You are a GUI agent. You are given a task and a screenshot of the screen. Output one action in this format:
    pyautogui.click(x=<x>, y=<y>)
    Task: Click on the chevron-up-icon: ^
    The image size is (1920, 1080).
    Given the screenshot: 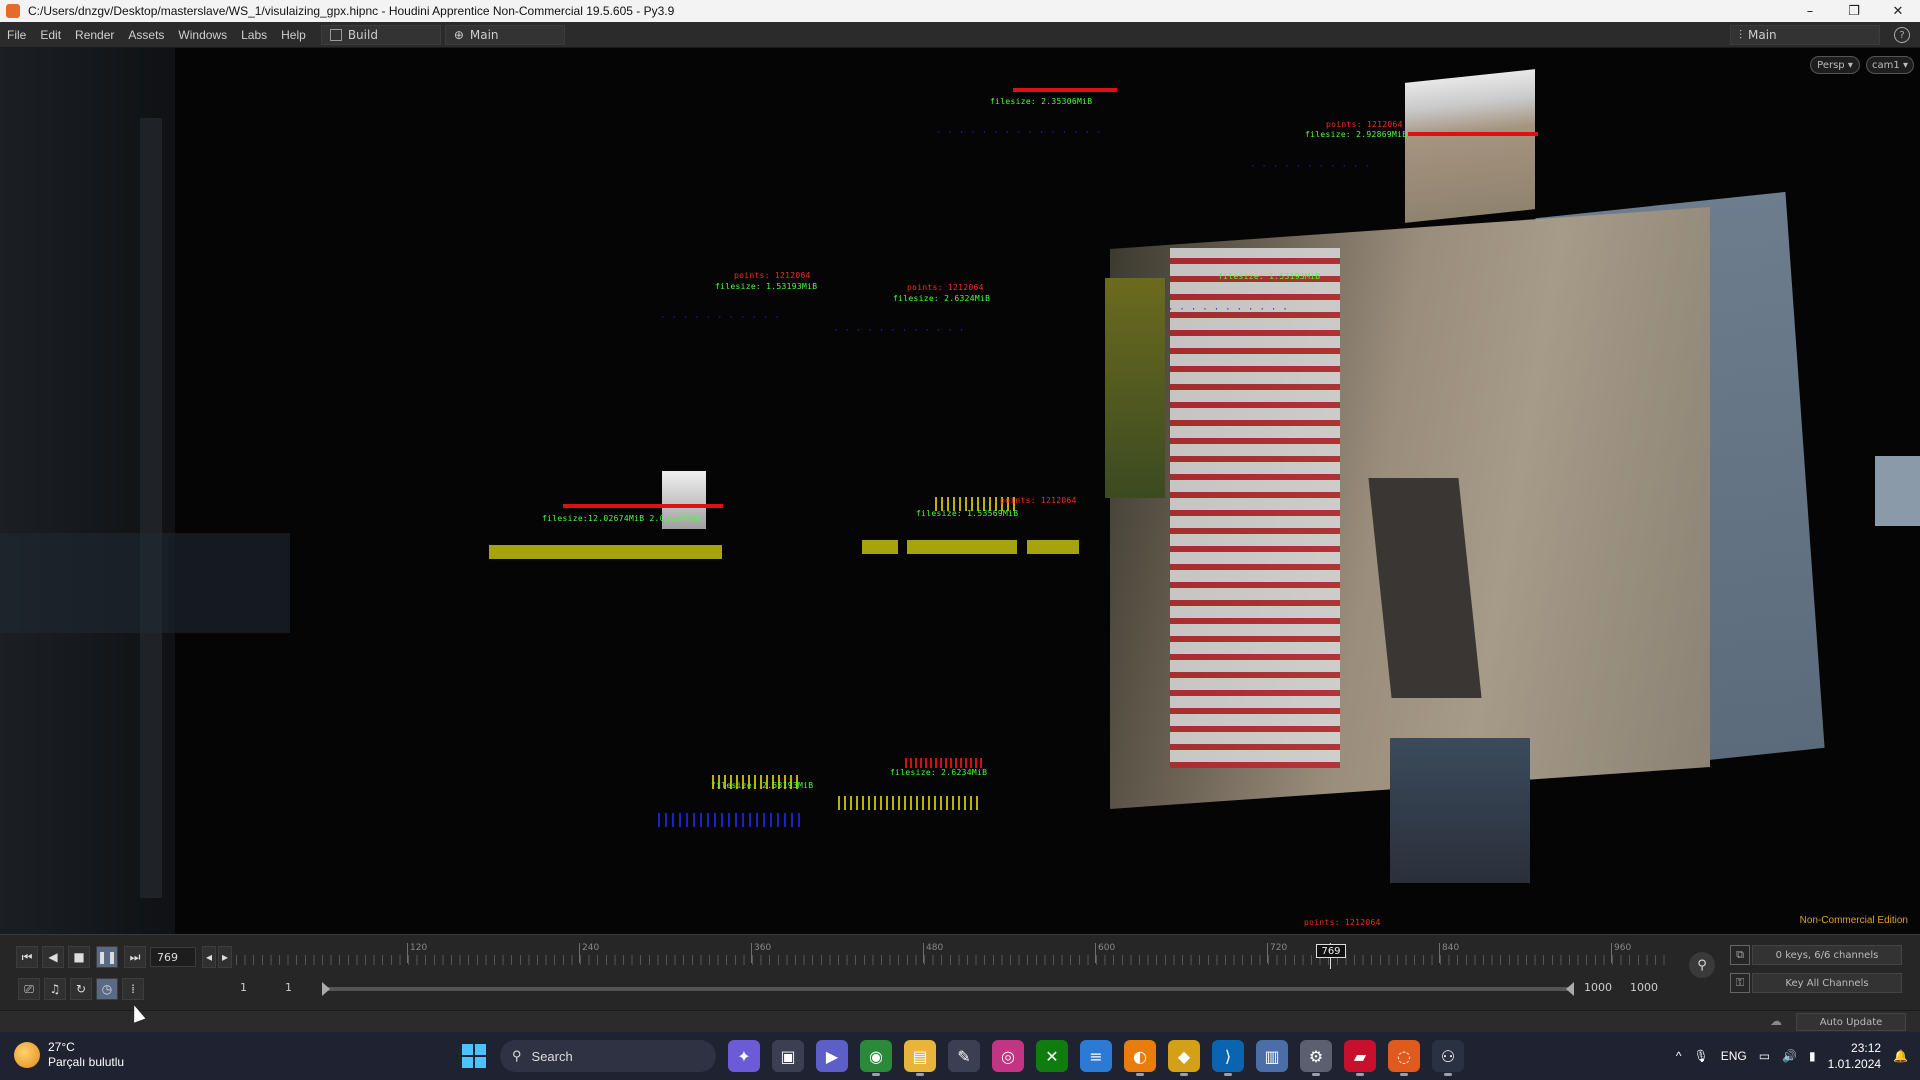 What is the action you would take?
    pyautogui.click(x=1679, y=1056)
    